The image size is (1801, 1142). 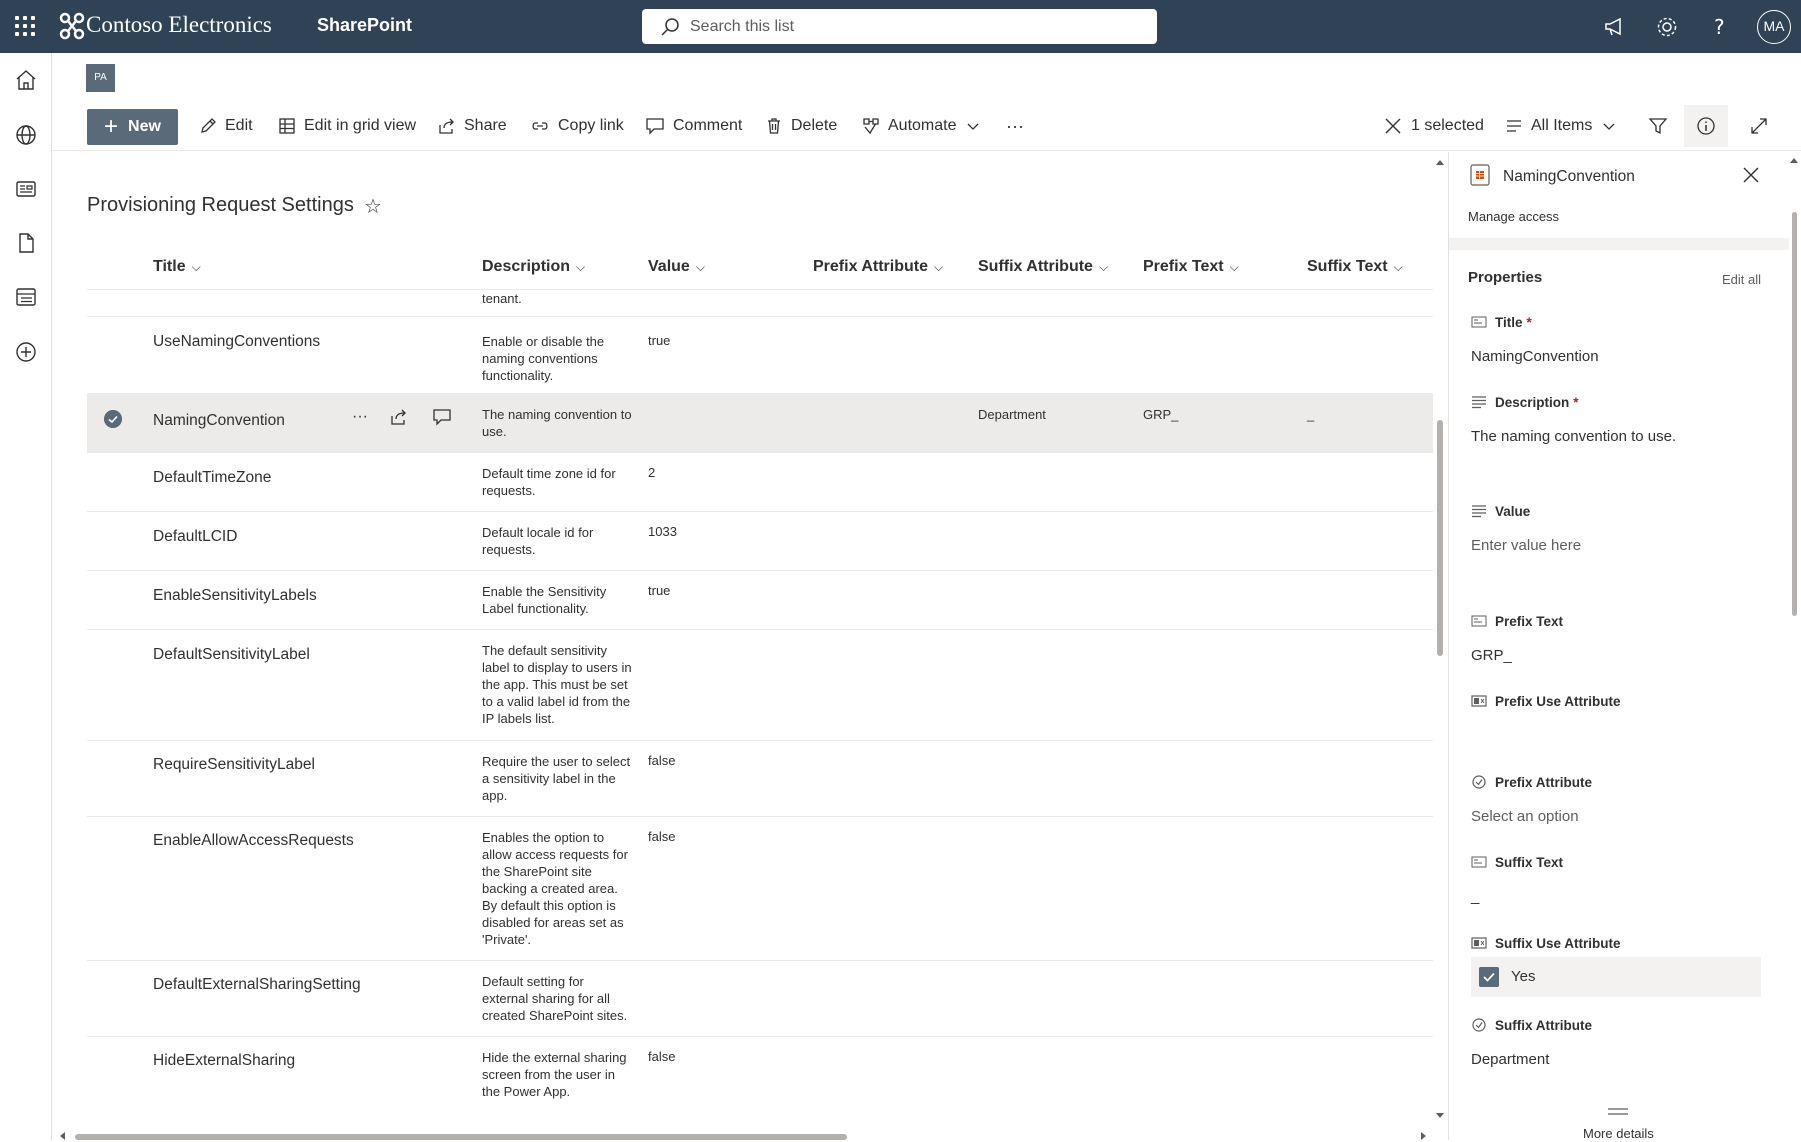 I want to click on list-vertical-scrollbar, so click(x=1440, y=639).